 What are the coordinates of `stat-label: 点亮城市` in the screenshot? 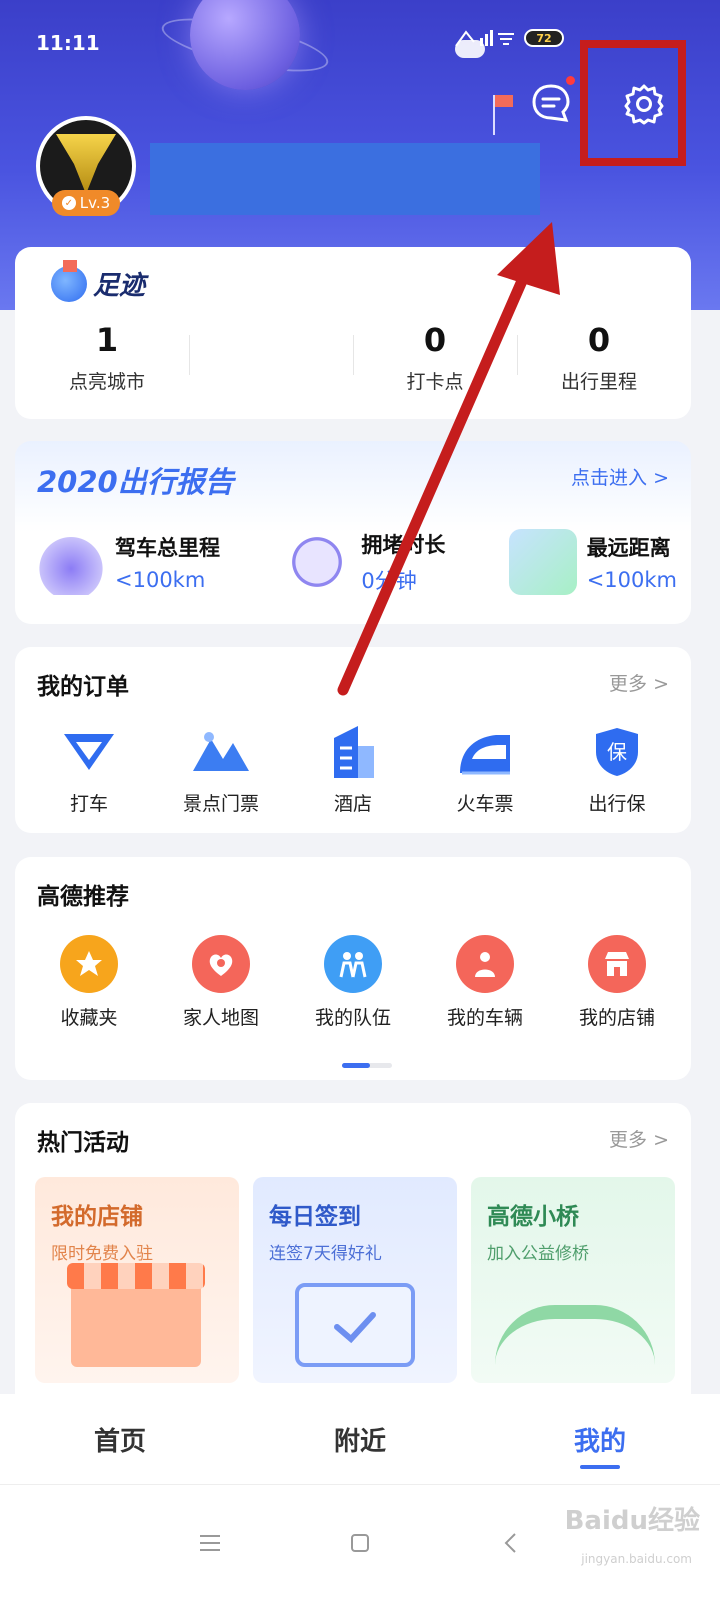 It's located at (106, 382).